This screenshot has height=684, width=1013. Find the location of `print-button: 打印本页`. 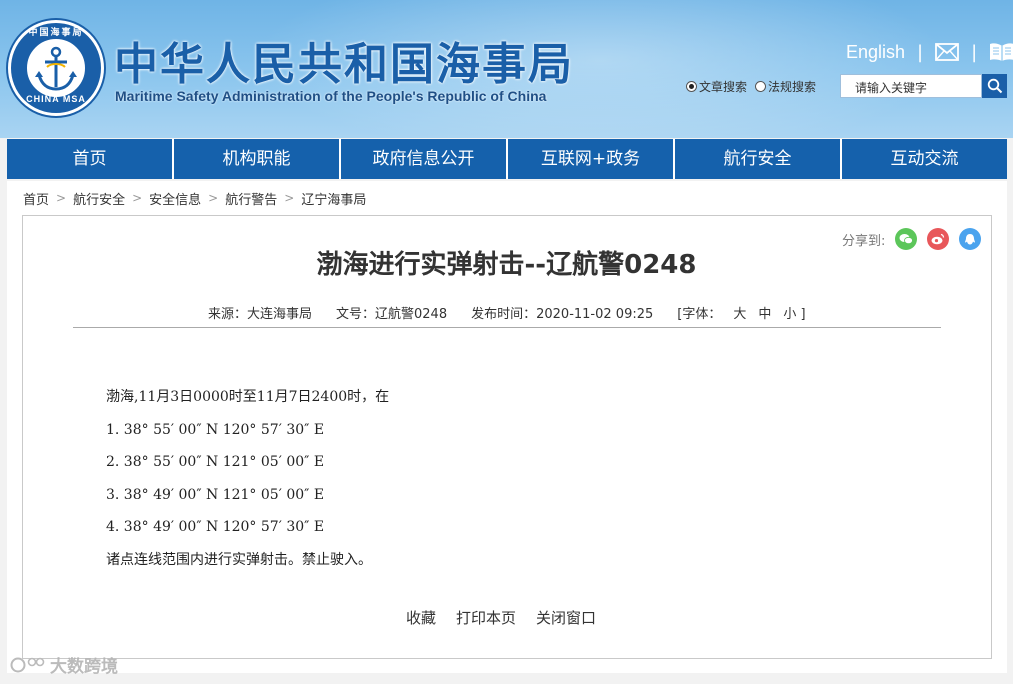

print-button: 打印本页 is located at coordinates (486, 617).